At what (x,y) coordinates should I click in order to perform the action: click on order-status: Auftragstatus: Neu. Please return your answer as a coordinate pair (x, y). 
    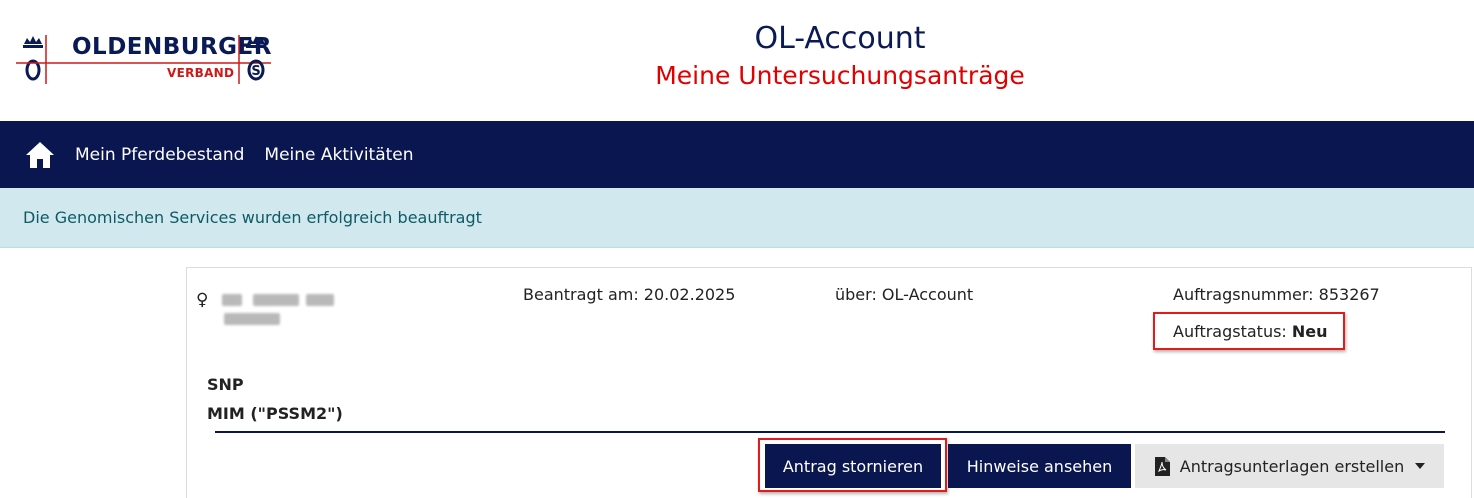
    Looking at the image, I should click on (1250, 331).